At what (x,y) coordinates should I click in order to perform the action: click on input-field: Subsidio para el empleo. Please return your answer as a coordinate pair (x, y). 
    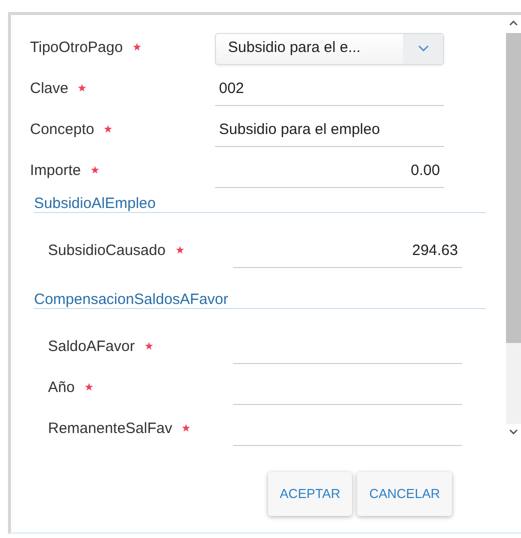
    Looking at the image, I should click on (329, 130).